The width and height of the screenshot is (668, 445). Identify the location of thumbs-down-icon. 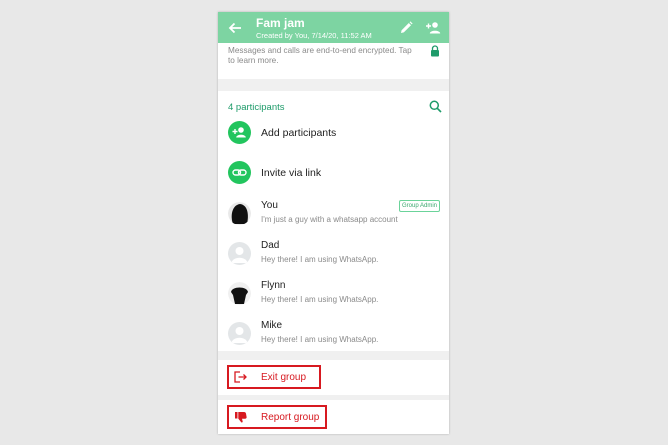
(241, 417).